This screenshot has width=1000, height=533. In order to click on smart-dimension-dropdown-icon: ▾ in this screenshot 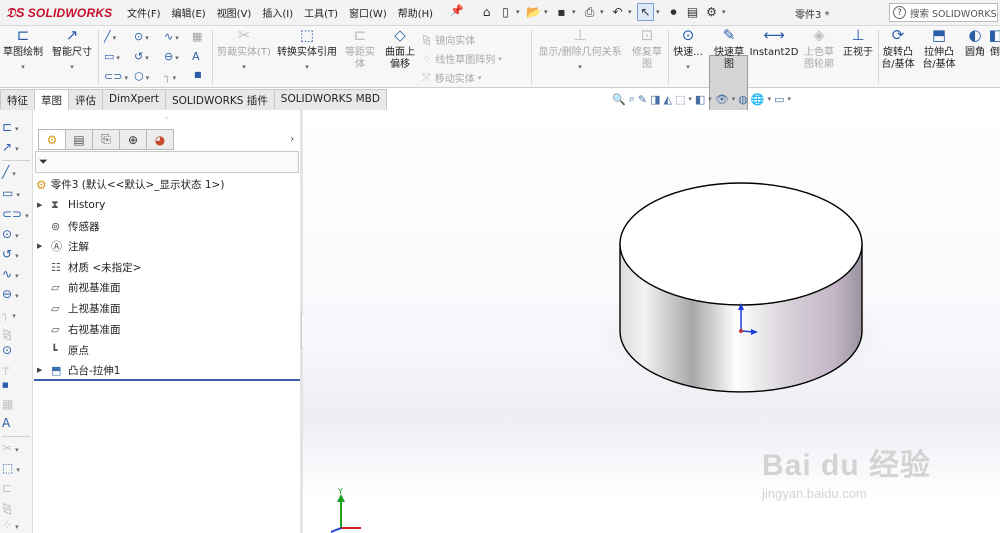, I will do `click(72, 67)`.